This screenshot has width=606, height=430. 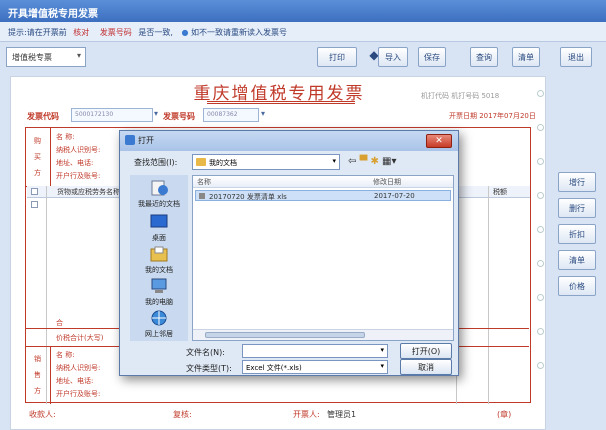 I want to click on invoice-meta: 机打代码 机打号码 5018, so click(x=460, y=96).